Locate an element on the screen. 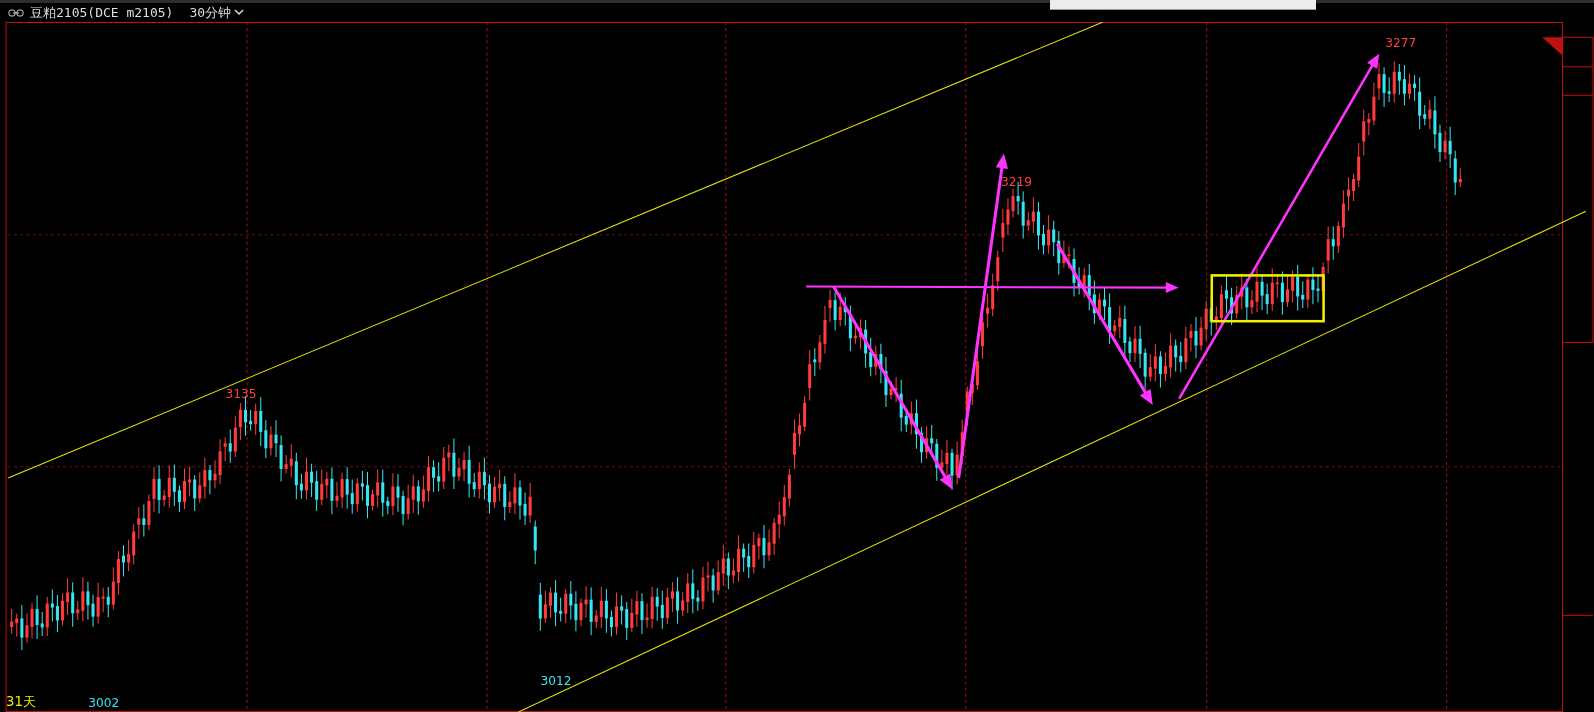  range-label: 31天 is located at coordinates (21, 701).